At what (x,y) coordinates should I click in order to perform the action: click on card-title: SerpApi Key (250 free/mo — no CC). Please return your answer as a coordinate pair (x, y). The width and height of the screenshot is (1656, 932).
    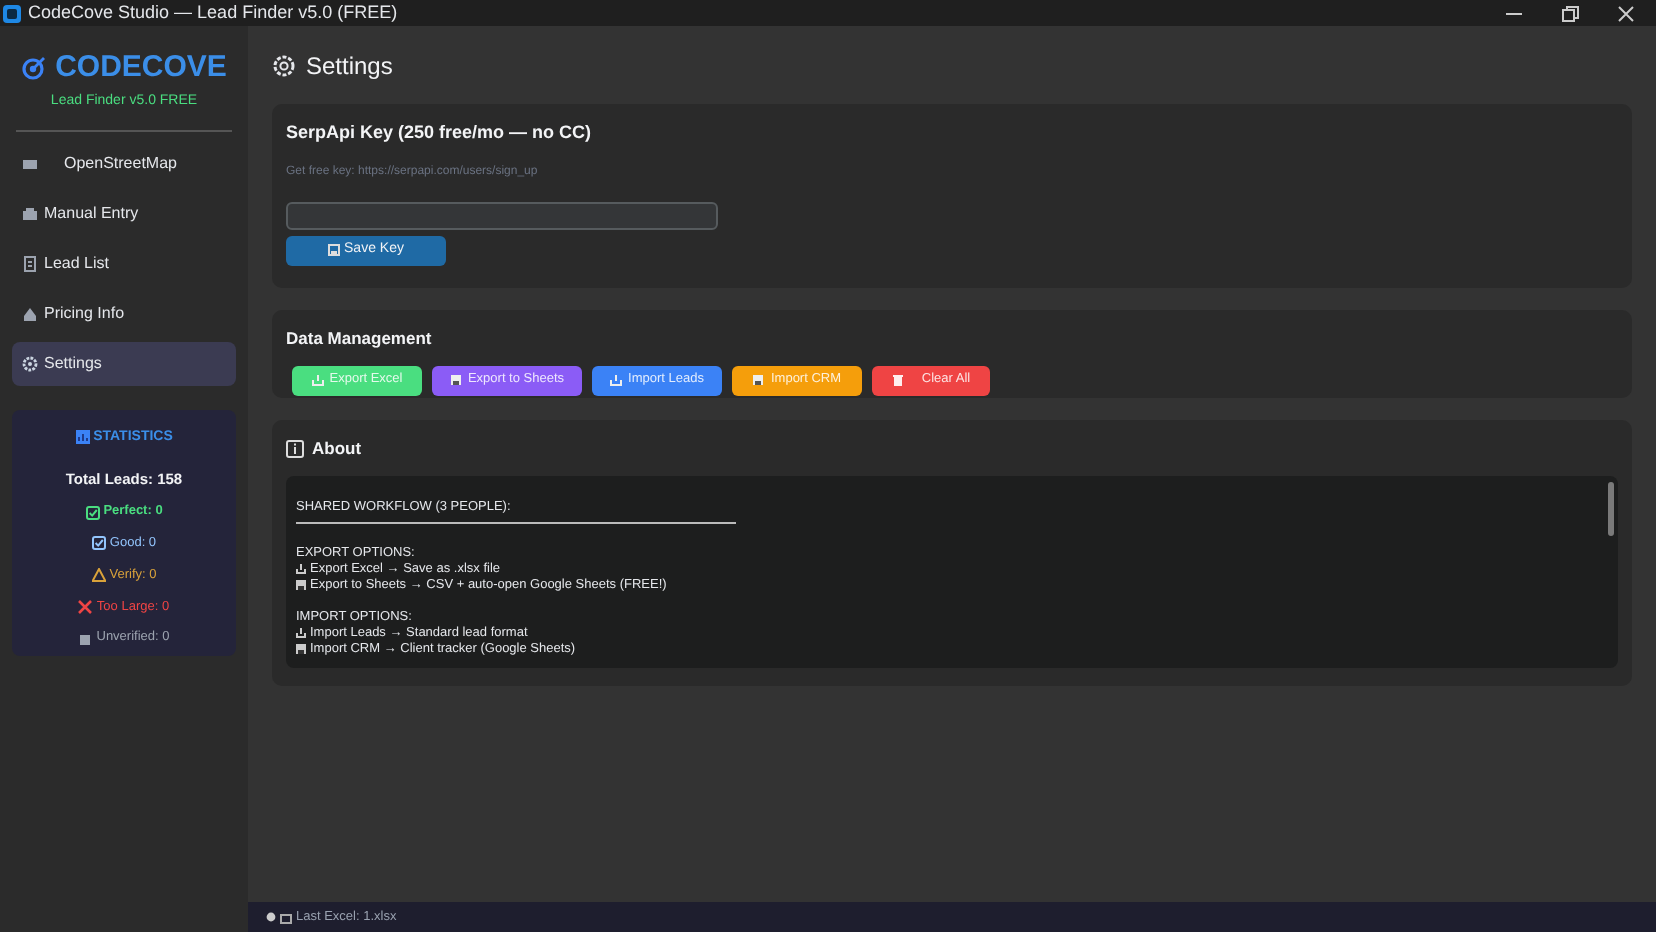
    Looking at the image, I should click on (440, 133).